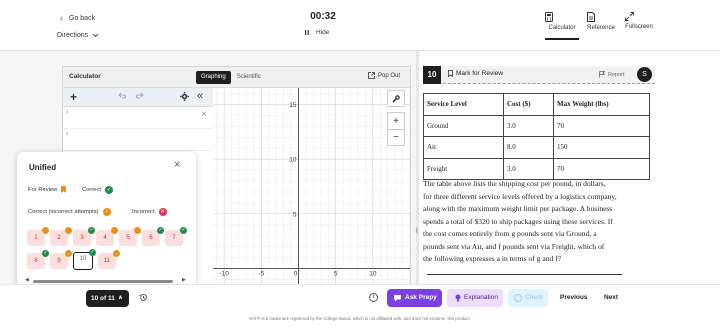  What do you see at coordinates (396, 120) in the screenshot?
I see `zoom-in-button: +` at bounding box center [396, 120].